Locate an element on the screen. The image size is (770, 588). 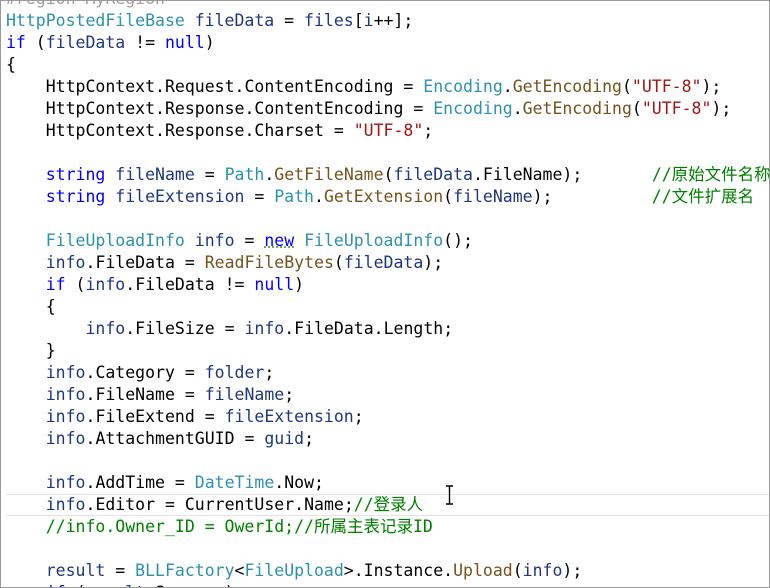
code-token: fileName is located at coordinates (244, 394).